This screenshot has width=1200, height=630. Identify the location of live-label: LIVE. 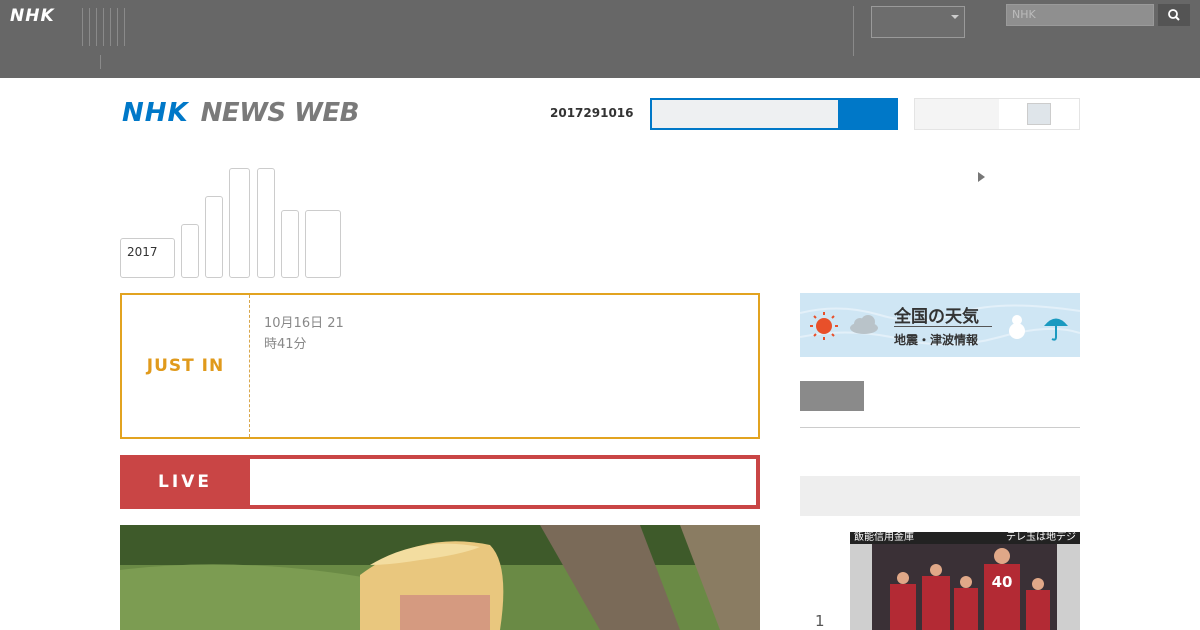
(185, 482).